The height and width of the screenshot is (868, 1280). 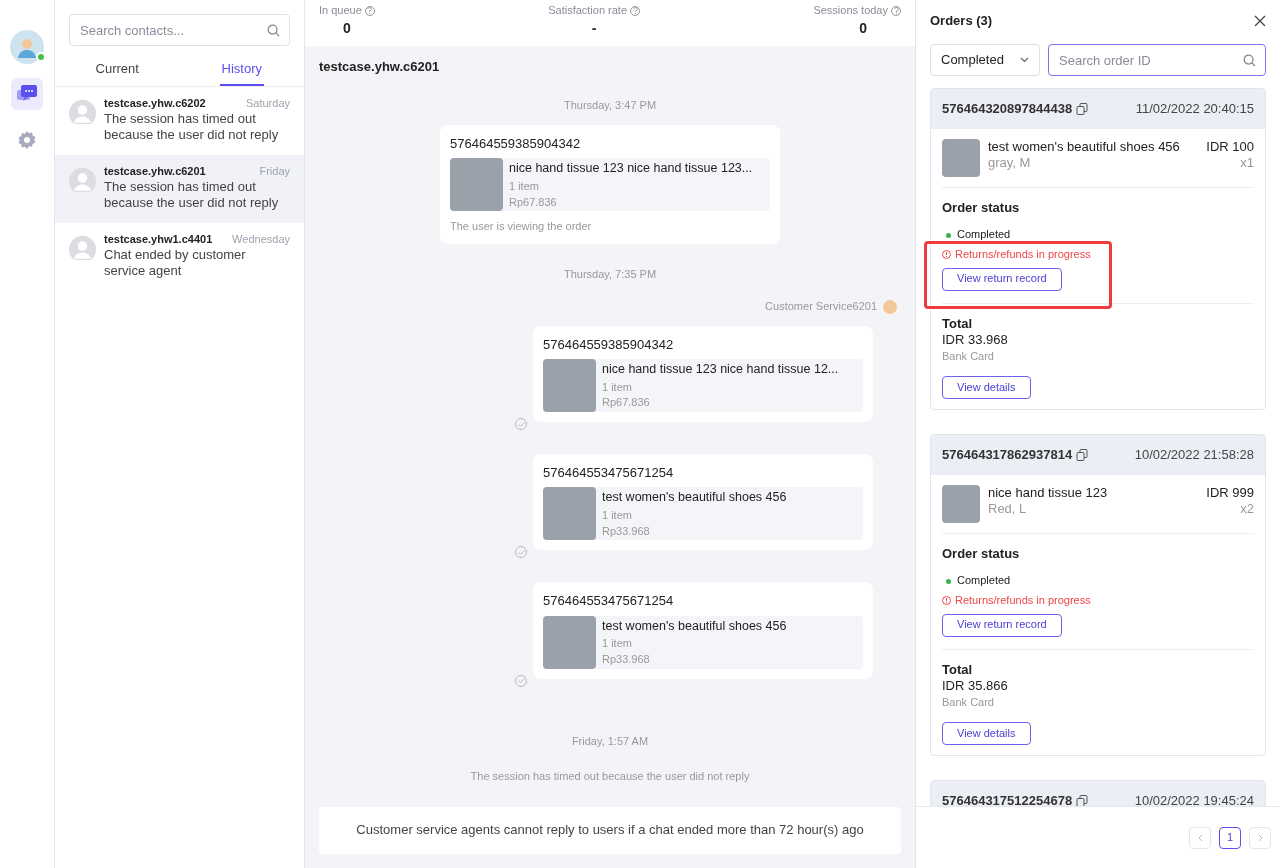 What do you see at coordinates (1024, 60) in the screenshot?
I see `chevron-down-icon` at bounding box center [1024, 60].